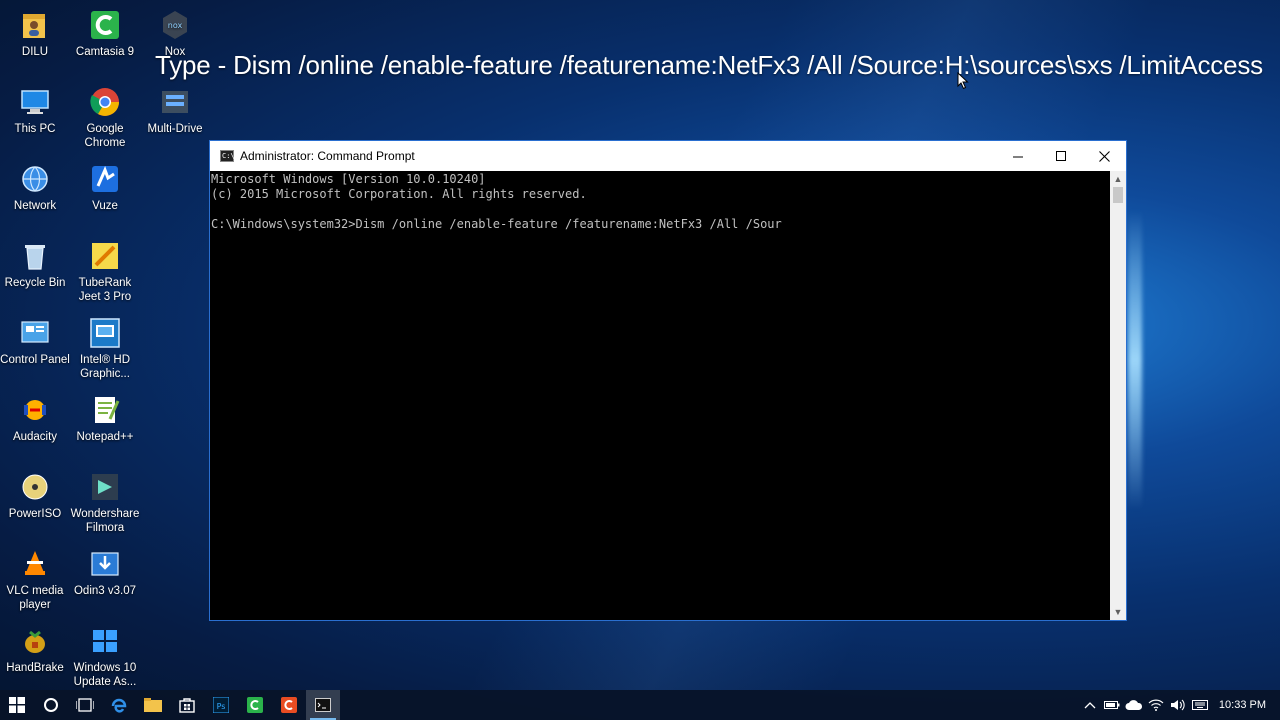 This screenshot has width=1280, height=720. Describe the element at coordinates (35, 206) in the screenshot. I see `desktop-icon-label: Network` at that location.